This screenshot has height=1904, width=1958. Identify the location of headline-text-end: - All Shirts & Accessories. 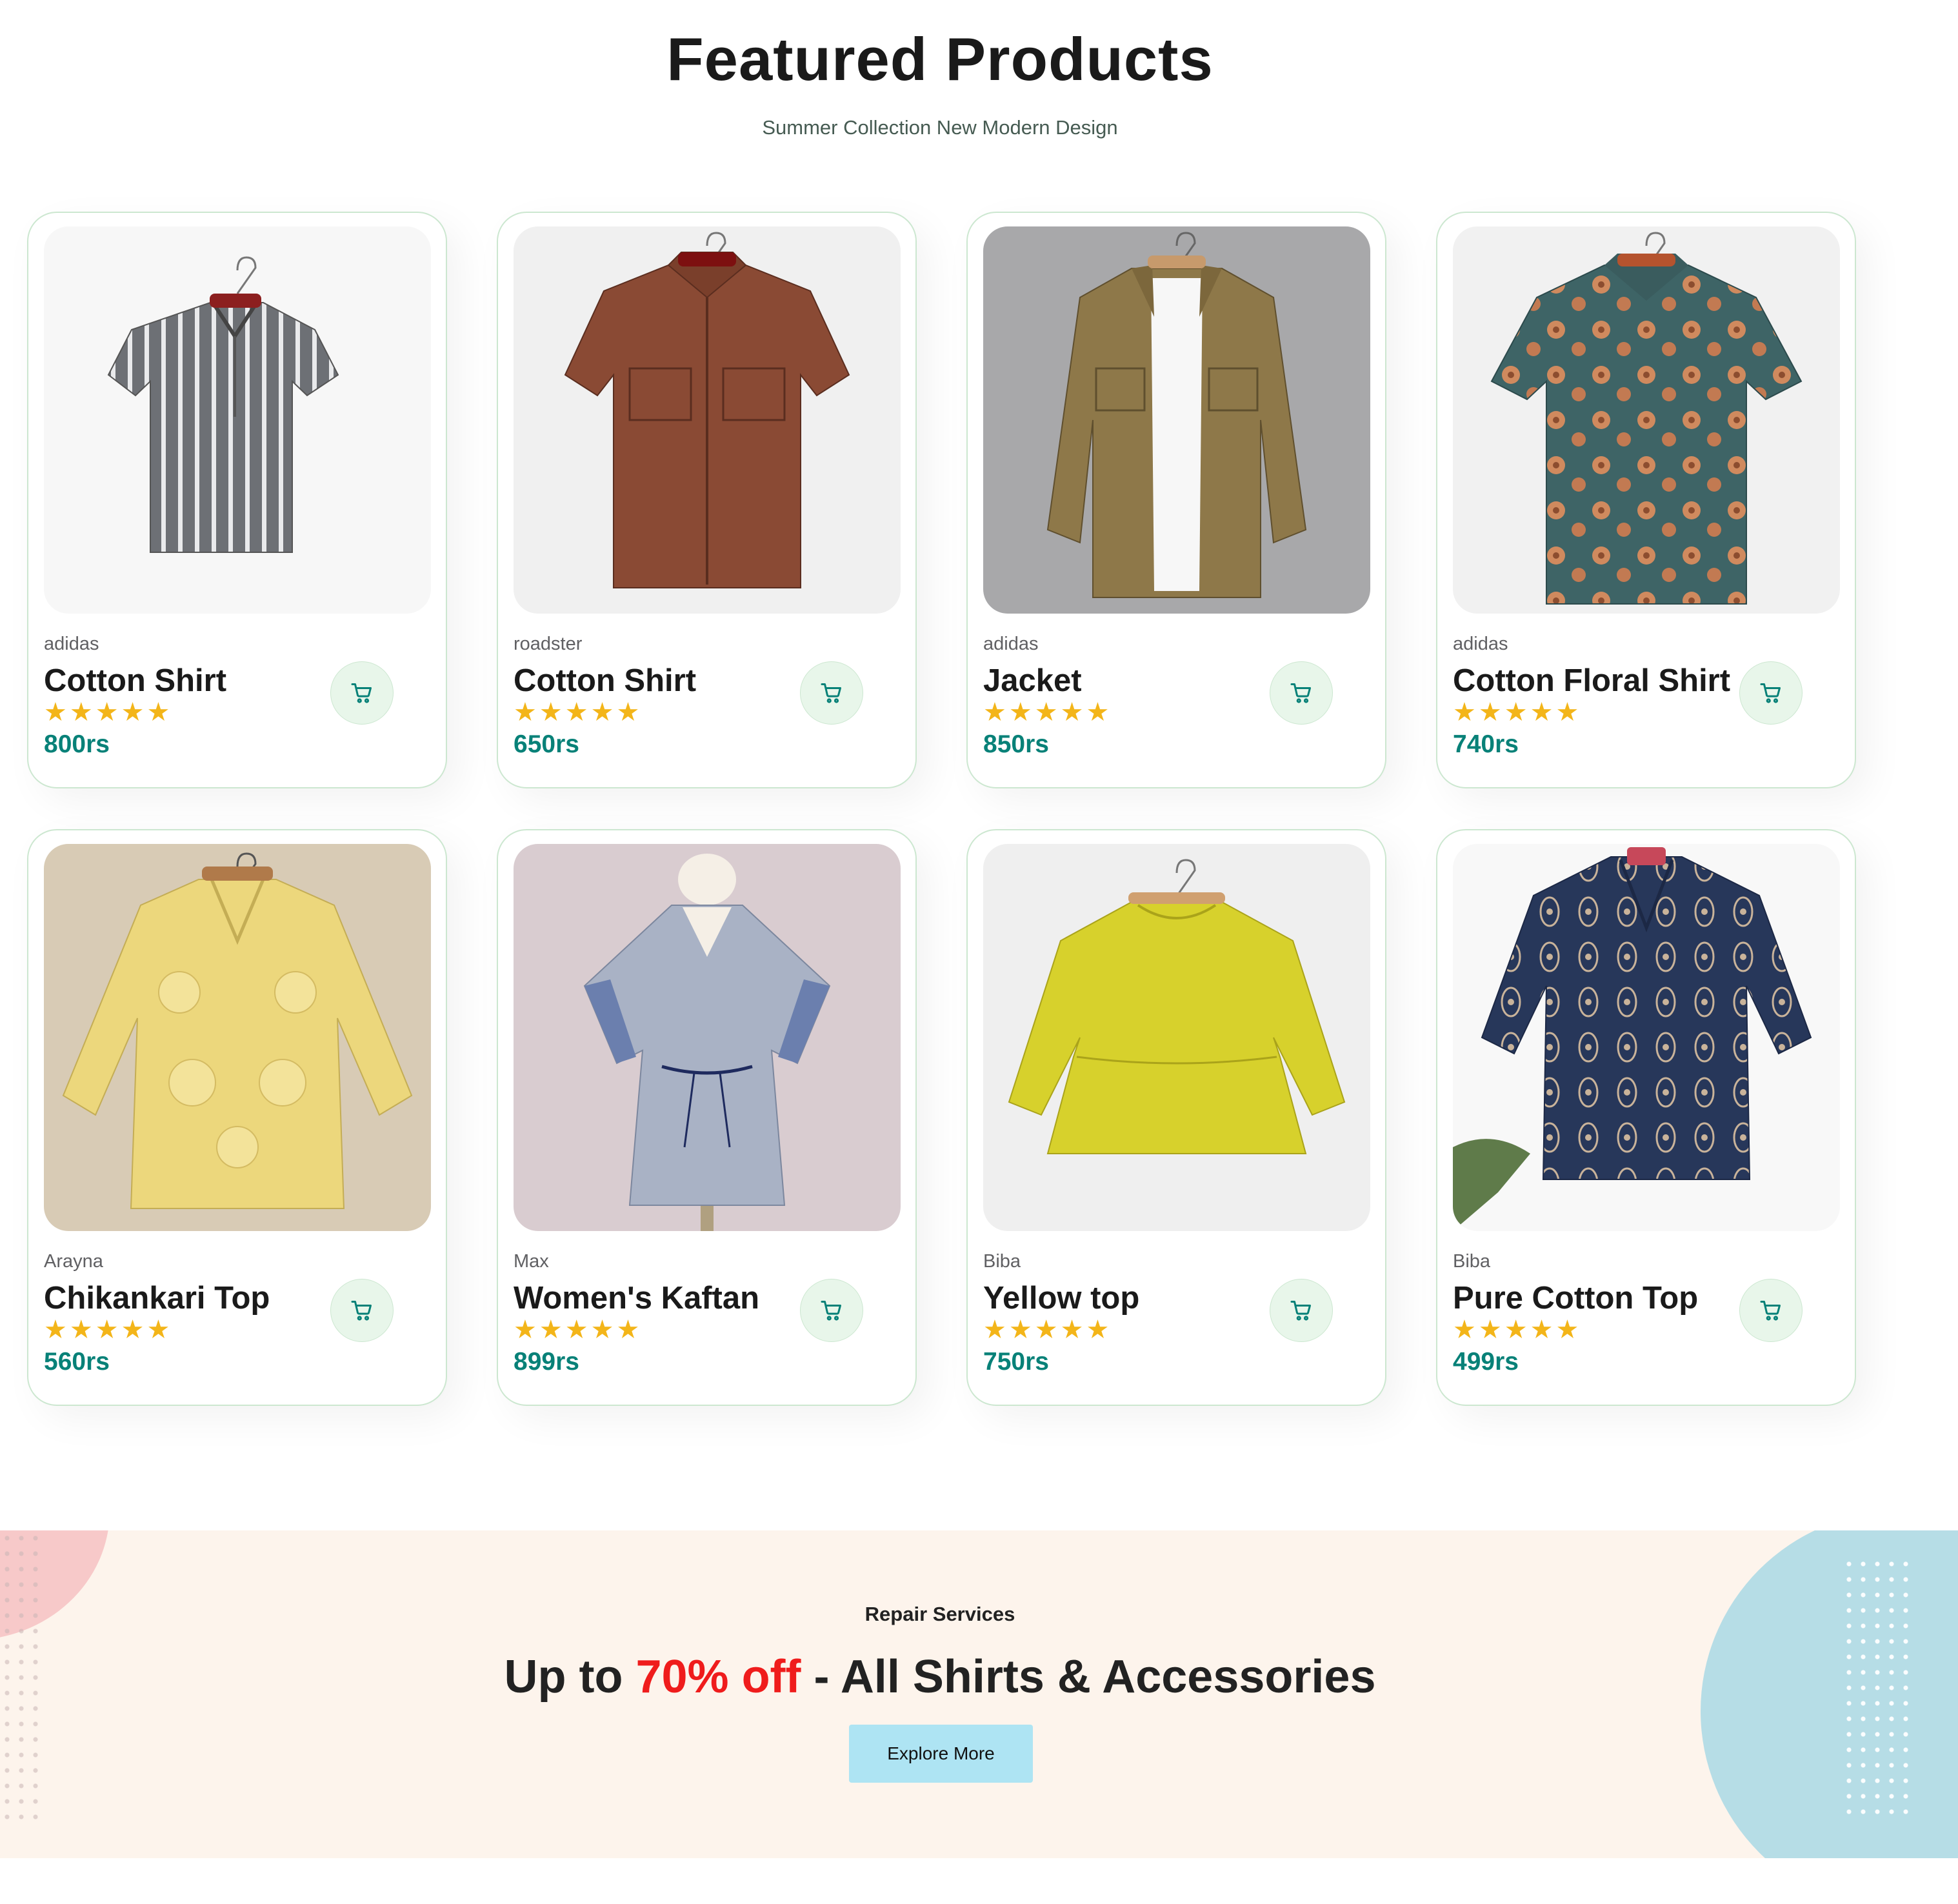
(1088, 1677).